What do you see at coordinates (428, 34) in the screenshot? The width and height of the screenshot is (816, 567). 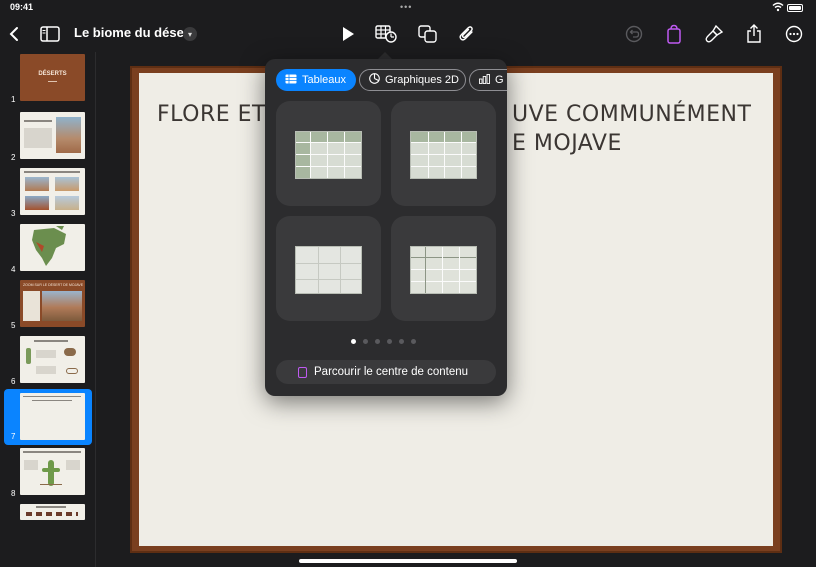 I see `shapes-icon` at bounding box center [428, 34].